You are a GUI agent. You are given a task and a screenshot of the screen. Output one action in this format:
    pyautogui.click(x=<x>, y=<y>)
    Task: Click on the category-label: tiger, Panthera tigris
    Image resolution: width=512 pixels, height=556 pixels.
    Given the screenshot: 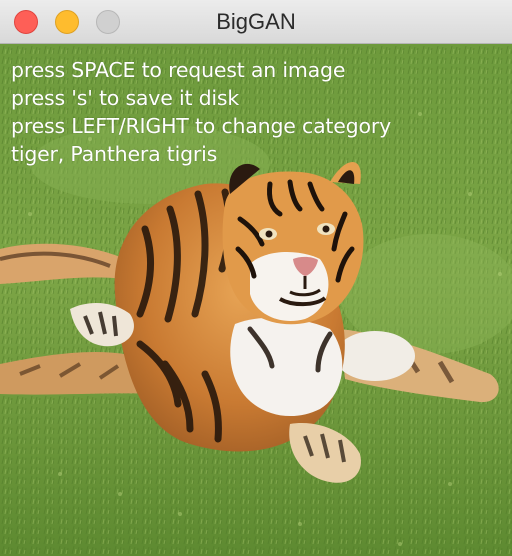 What is the action you would take?
    pyautogui.click(x=114, y=154)
    